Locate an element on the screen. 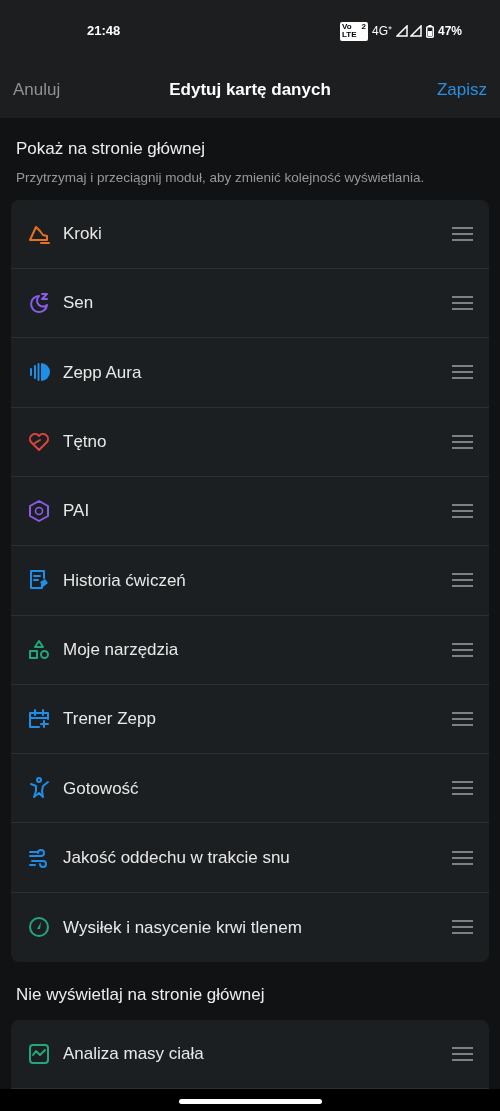 This screenshot has height=1111, width=500. page-title: Edytuj kartę danych is located at coordinates (250, 90).